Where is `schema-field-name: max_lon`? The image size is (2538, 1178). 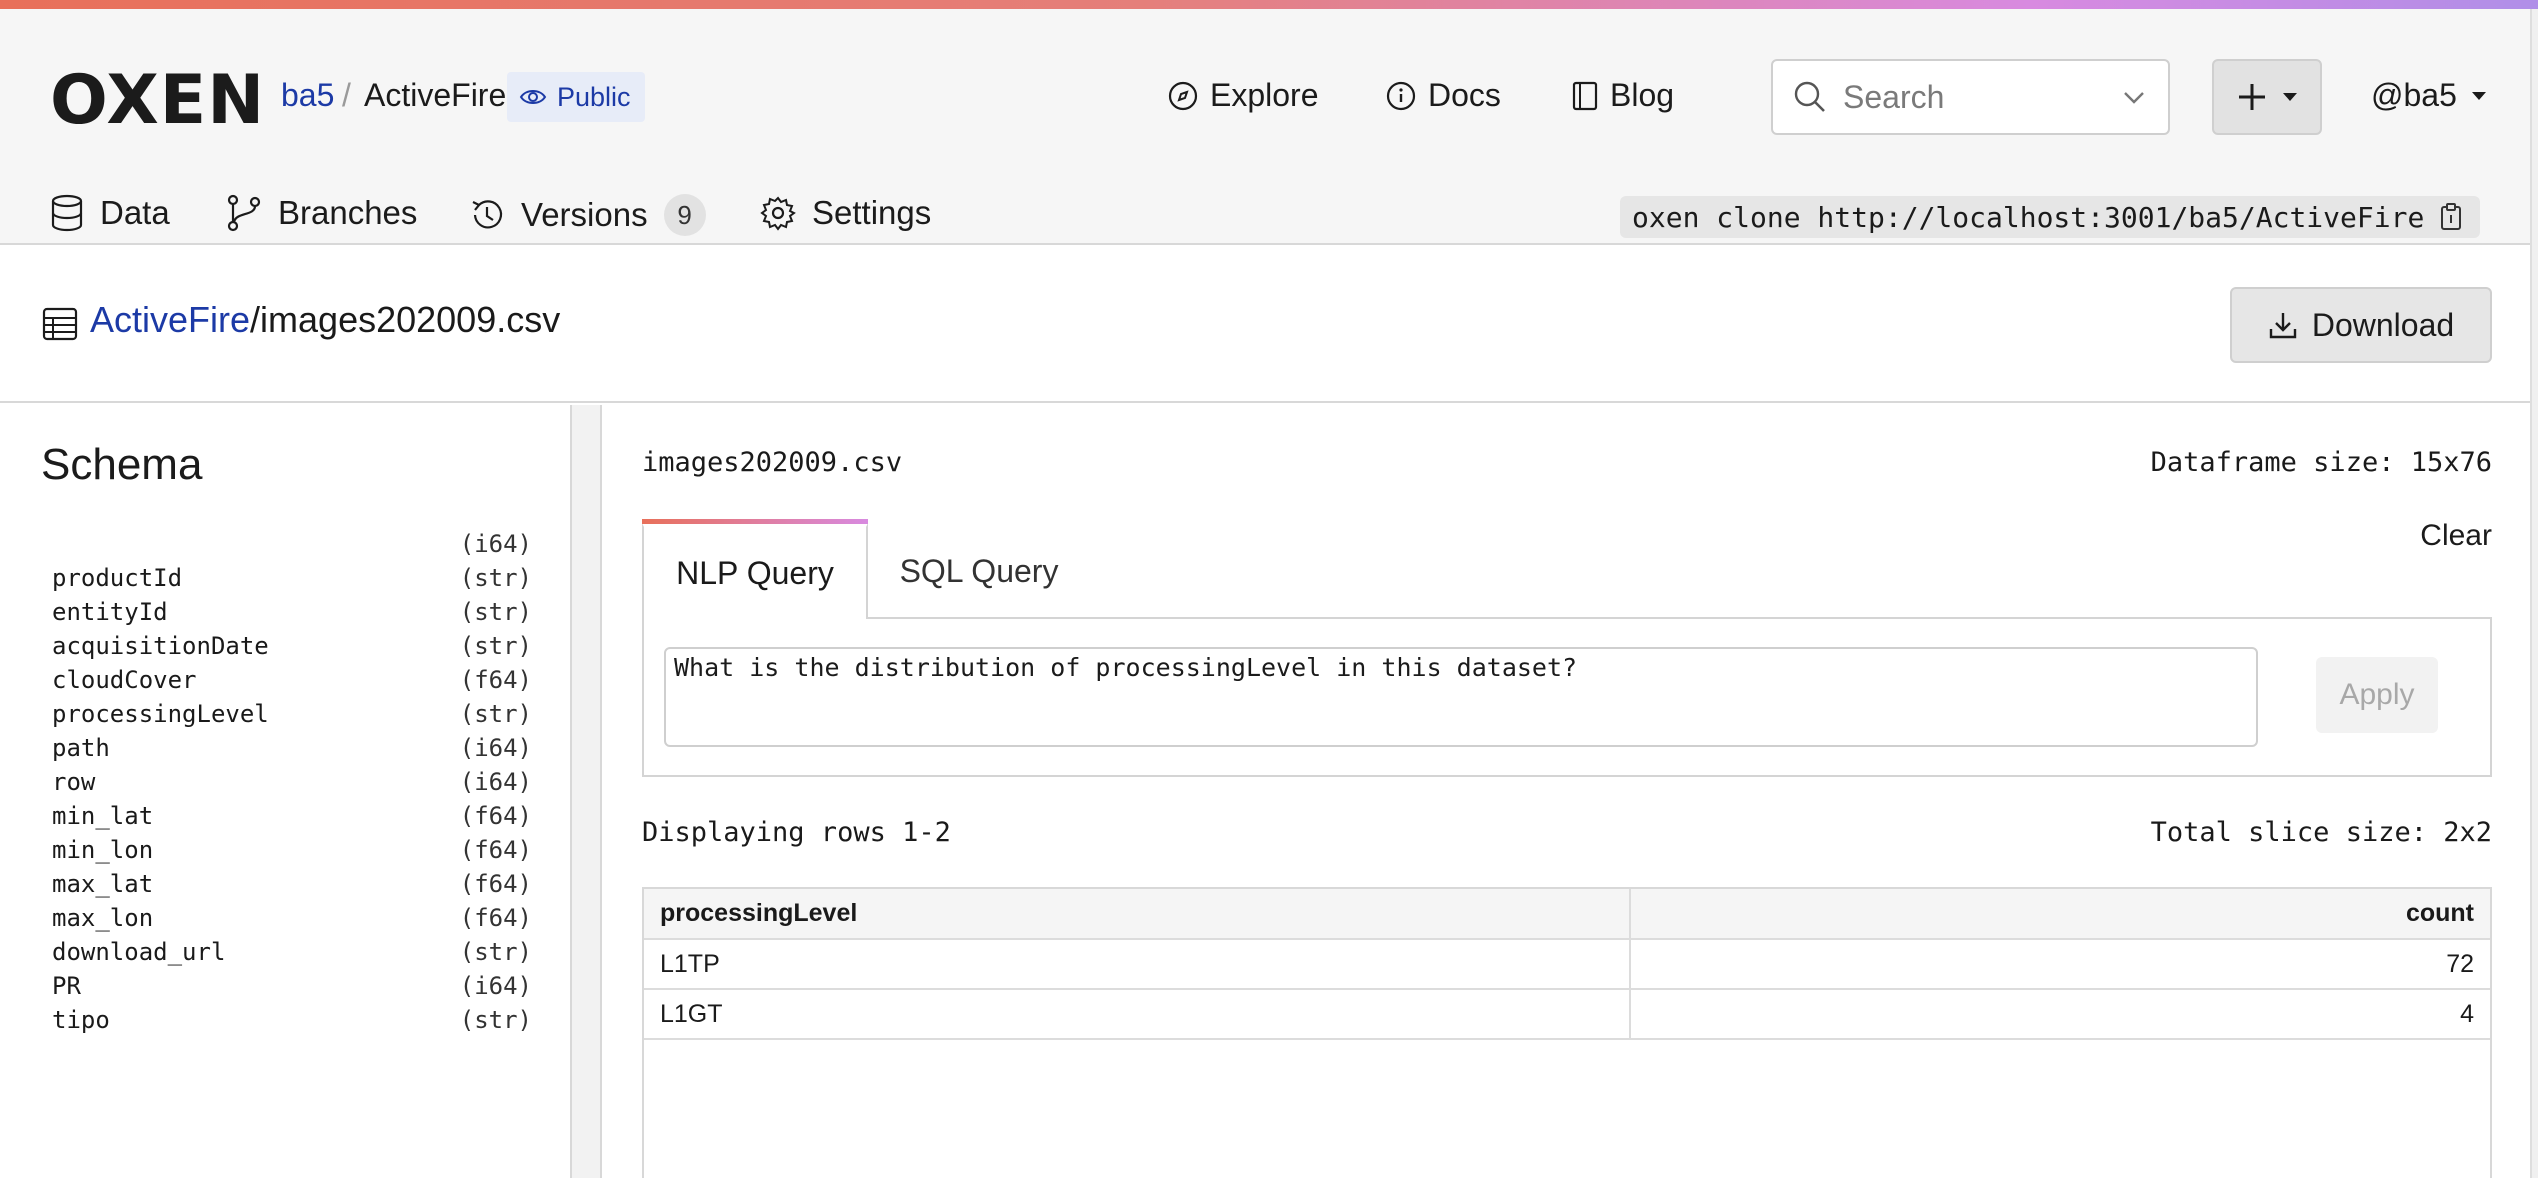 schema-field-name: max_lon is located at coordinates (103, 918).